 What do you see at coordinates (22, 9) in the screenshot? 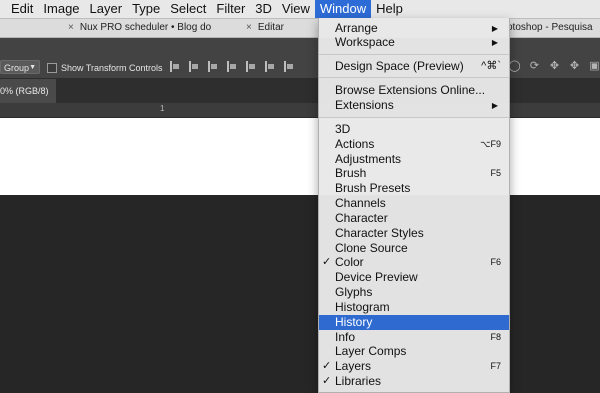
I see `menu-edit: Edit` at bounding box center [22, 9].